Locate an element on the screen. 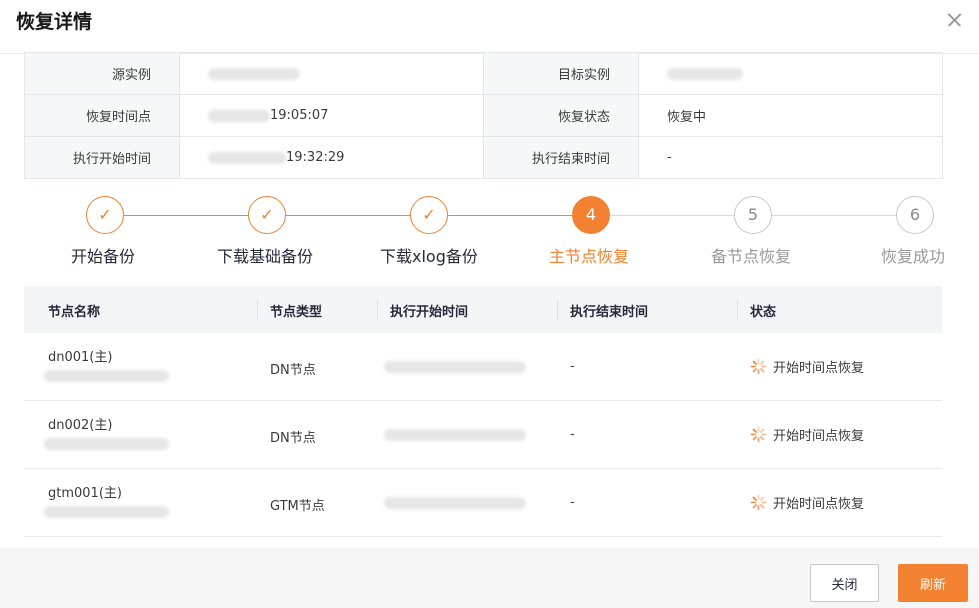 The image size is (979, 608). table-row: dn001(主) DN节点 - 开始时间点恢复 is located at coordinates (483, 367).